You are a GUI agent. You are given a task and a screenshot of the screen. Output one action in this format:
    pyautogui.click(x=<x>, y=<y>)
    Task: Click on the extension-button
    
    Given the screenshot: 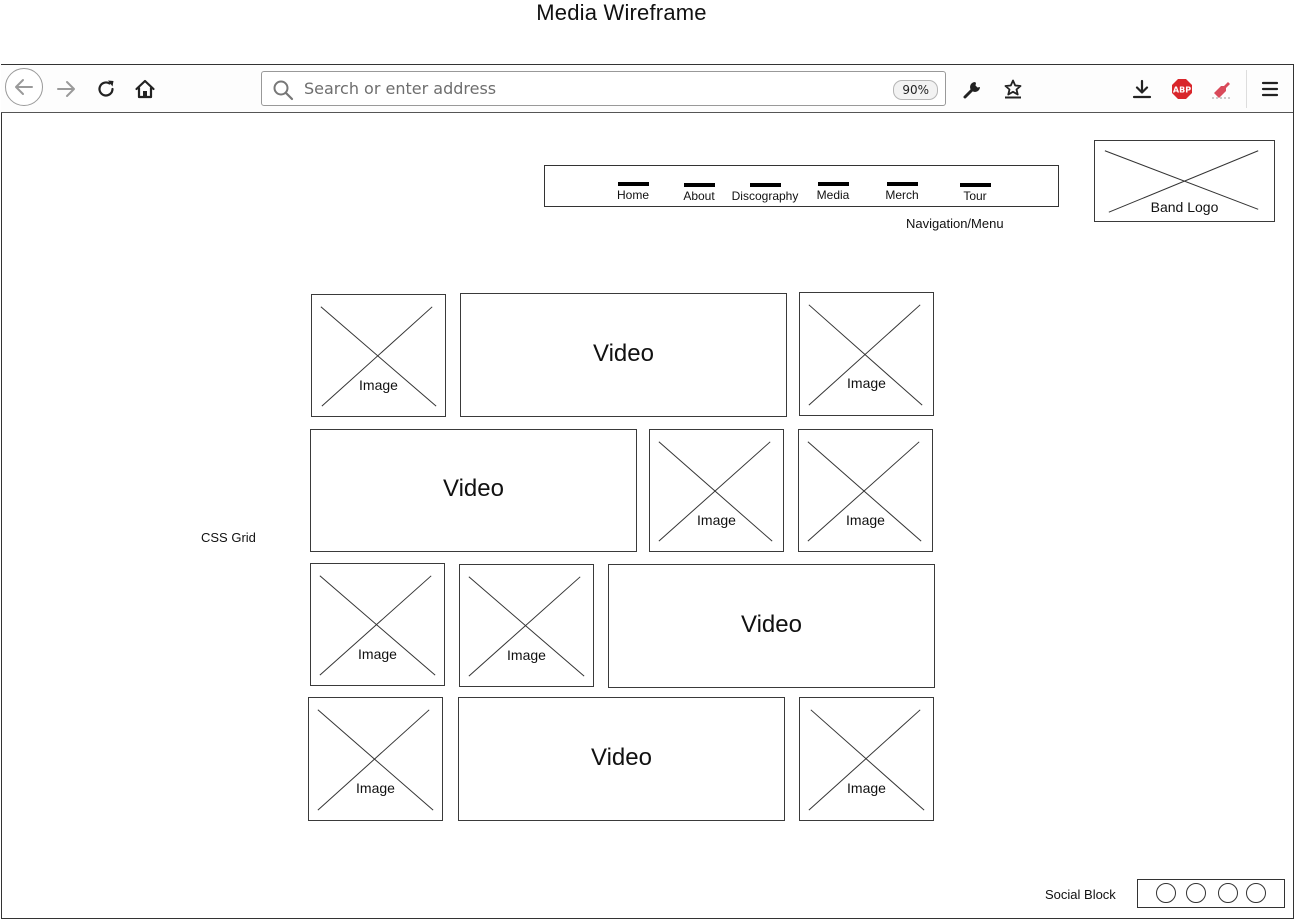 What is the action you would take?
    pyautogui.click(x=1222, y=89)
    